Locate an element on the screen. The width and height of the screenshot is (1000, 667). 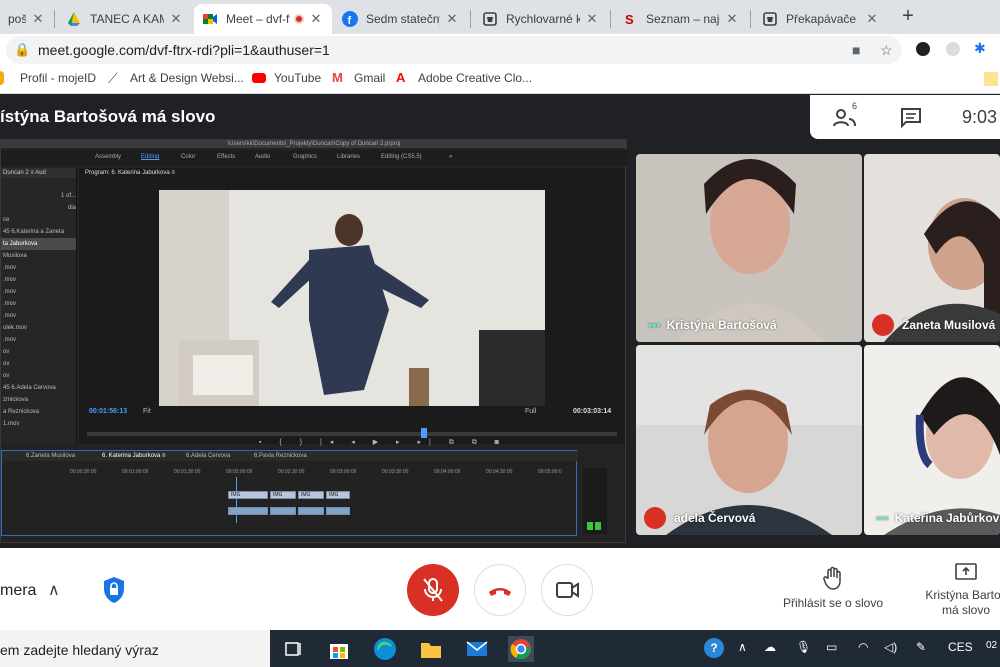
toggle-camera-button is located at coordinates (567, 590).